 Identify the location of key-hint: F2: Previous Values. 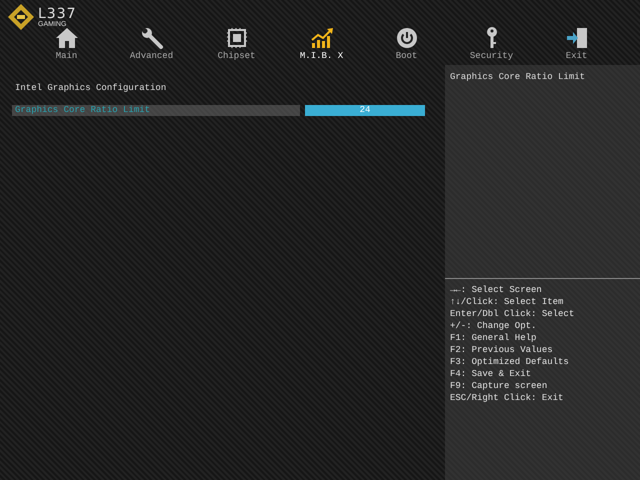
(502, 350).